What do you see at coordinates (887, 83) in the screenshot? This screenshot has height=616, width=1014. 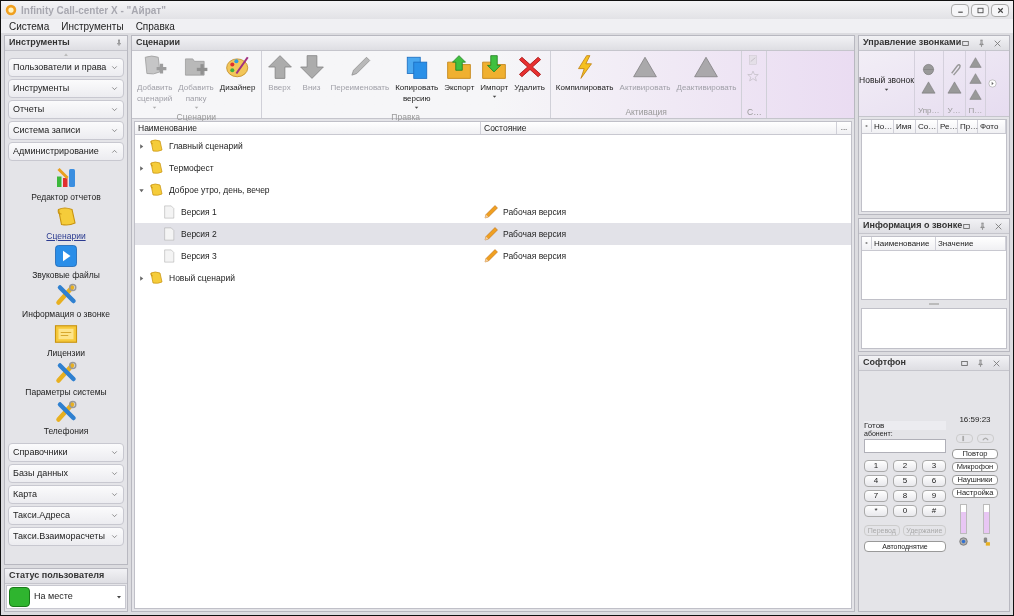 I see `new-call-button: Новый звонок` at bounding box center [887, 83].